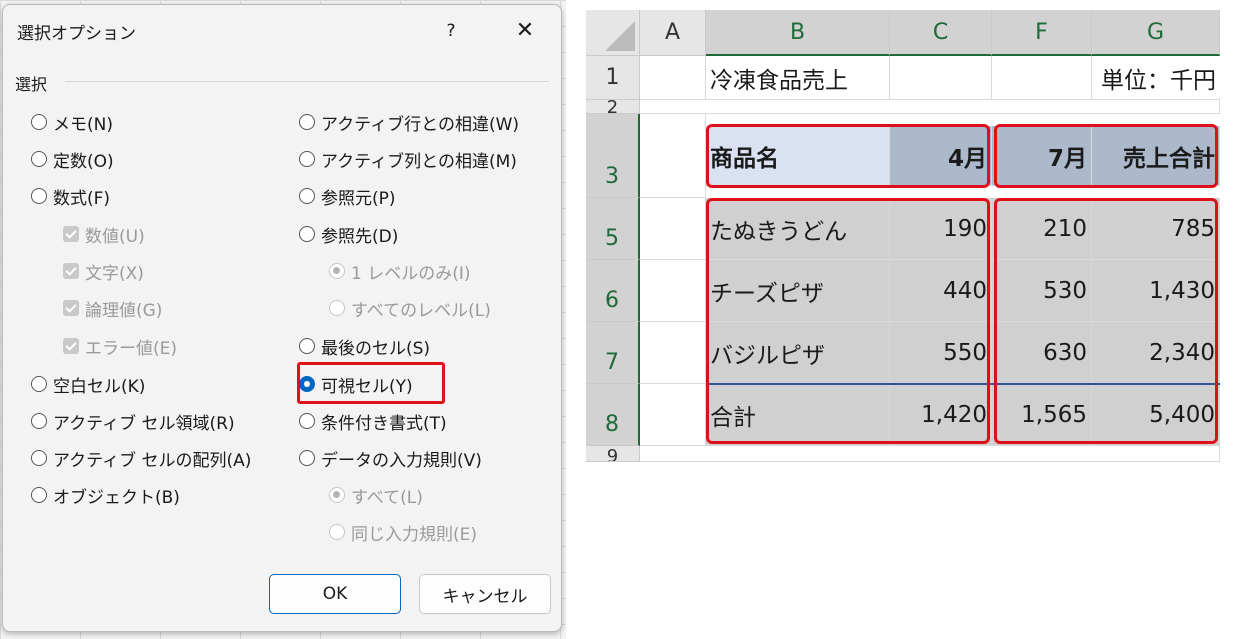  What do you see at coordinates (384, 423) in the screenshot?
I see `option-label: 条件付き書式(T)` at bounding box center [384, 423].